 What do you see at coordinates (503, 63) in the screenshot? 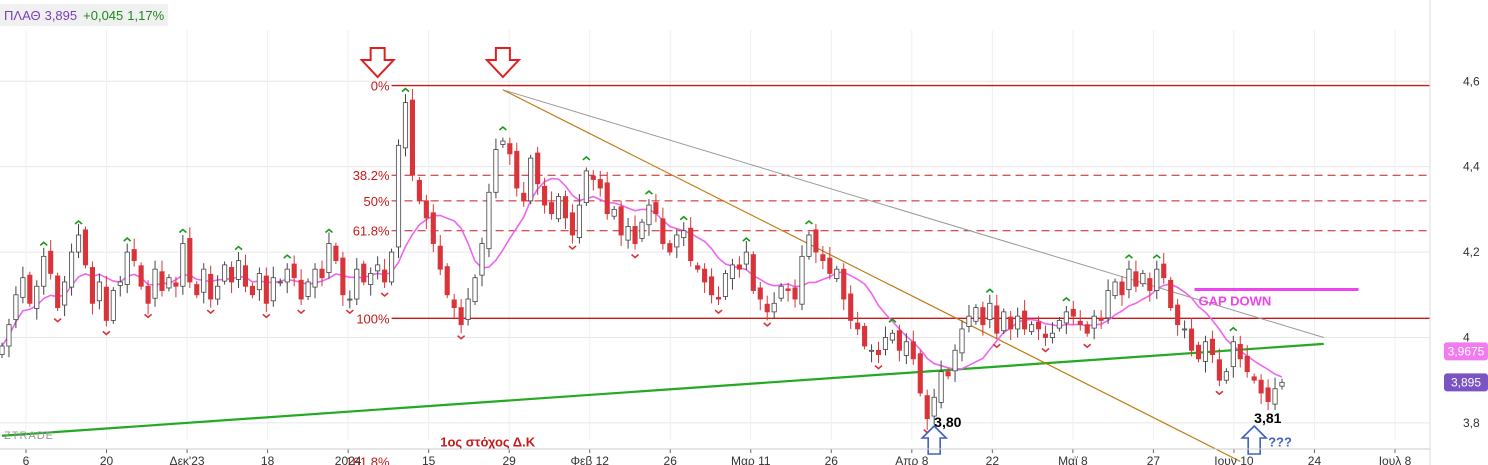
I see `down-arrow-icon` at bounding box center [503, 63].